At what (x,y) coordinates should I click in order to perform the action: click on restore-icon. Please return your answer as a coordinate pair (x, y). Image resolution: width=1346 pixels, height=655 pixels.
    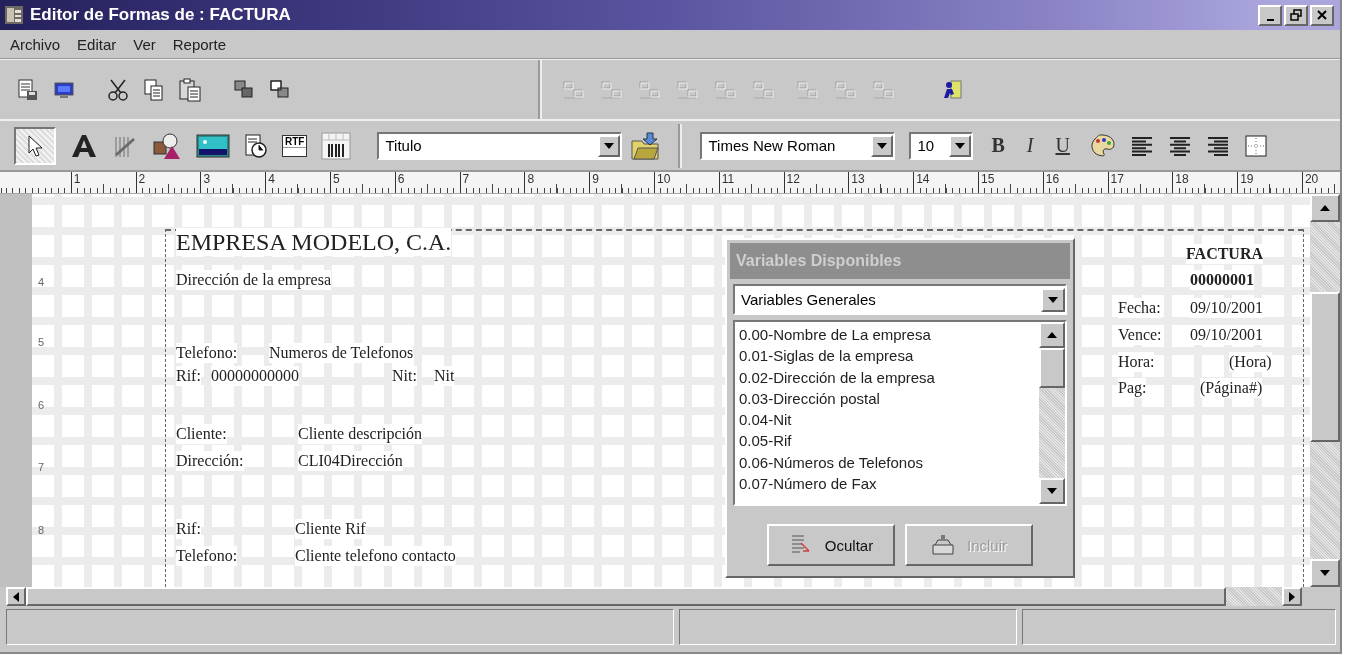
    Looking at the image, I should click on (1296, 15).